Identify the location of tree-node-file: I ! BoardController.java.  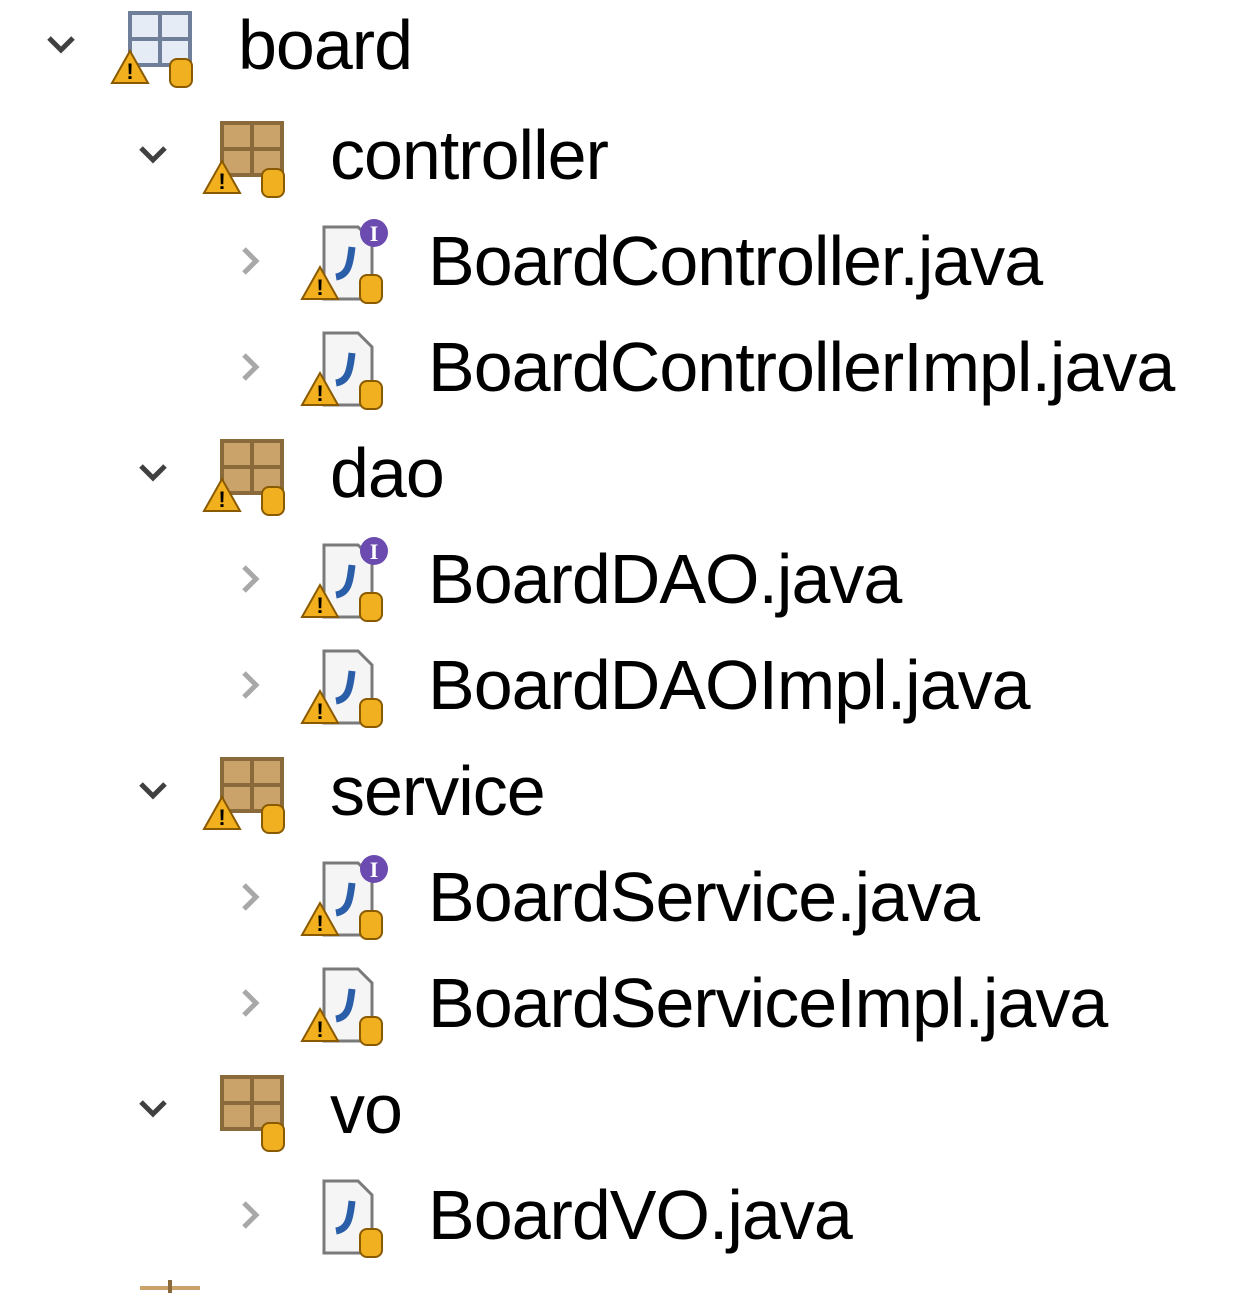
(622, 261).